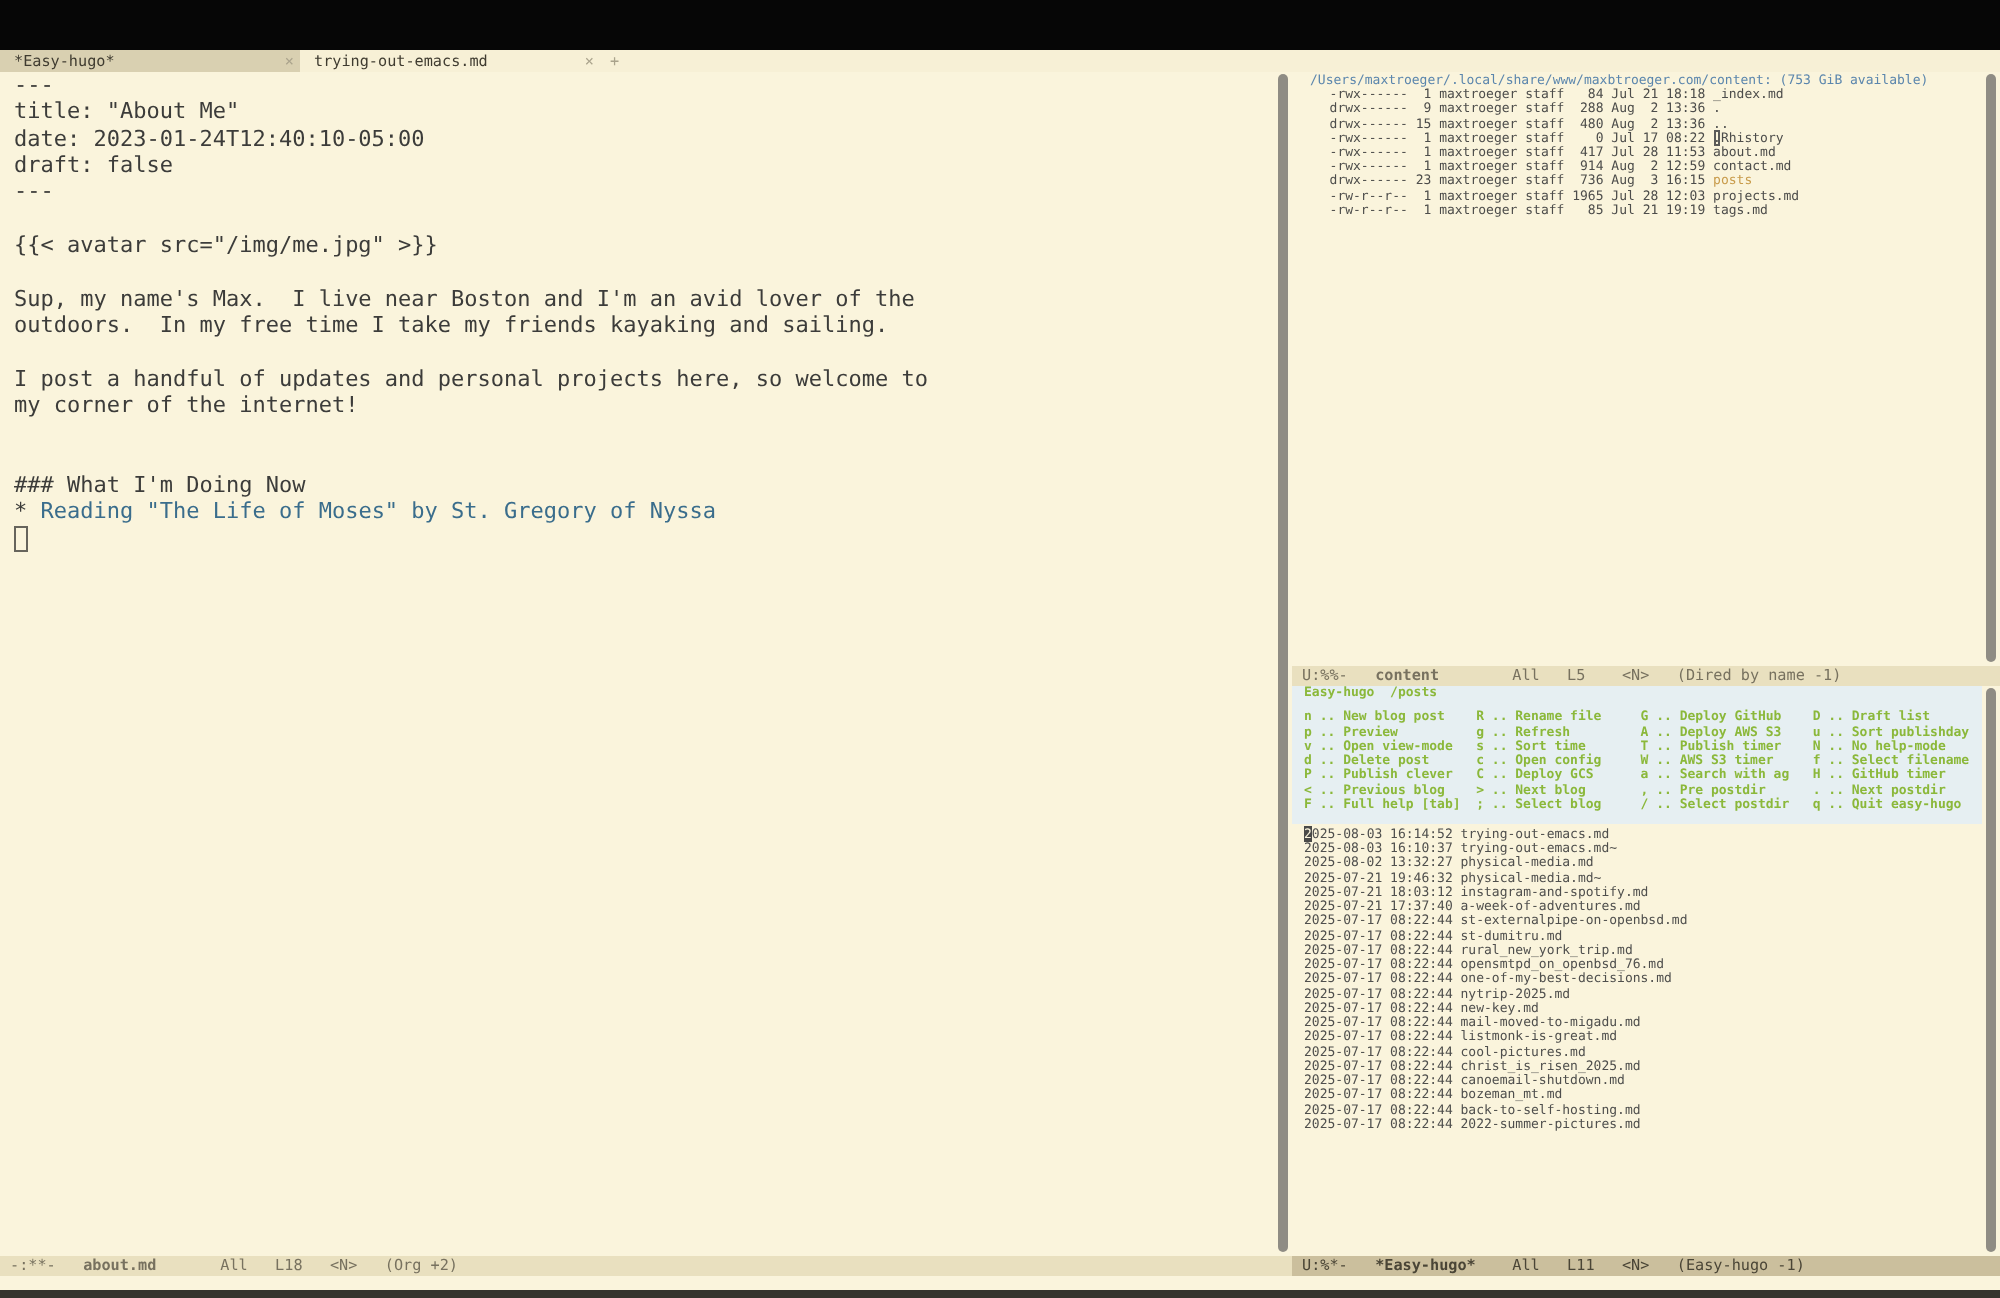  Describe the element at coordinates (226, 245) in the screenshot. I see `text-line: {{< avatar src="/img/me.jpg" >}}` at that location.